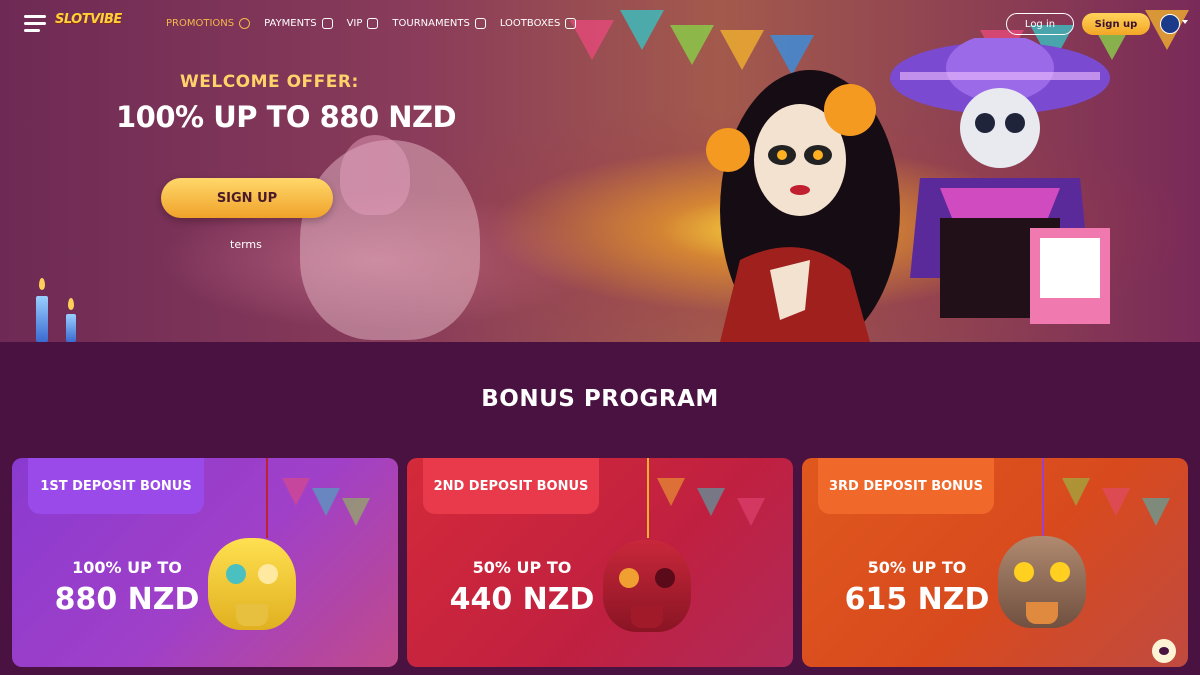 This screenshot has width=1200, height=675. Describe the element at coordinates (1185, 22) in the screenshot. I see `chevron-down-icon` at that location.